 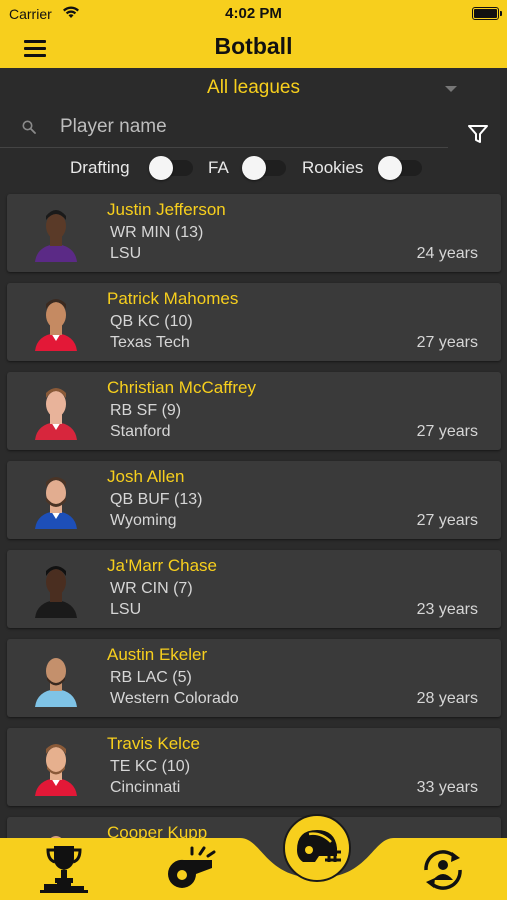 I want to click on player-age: 23 years, so click(x=447, y=609).